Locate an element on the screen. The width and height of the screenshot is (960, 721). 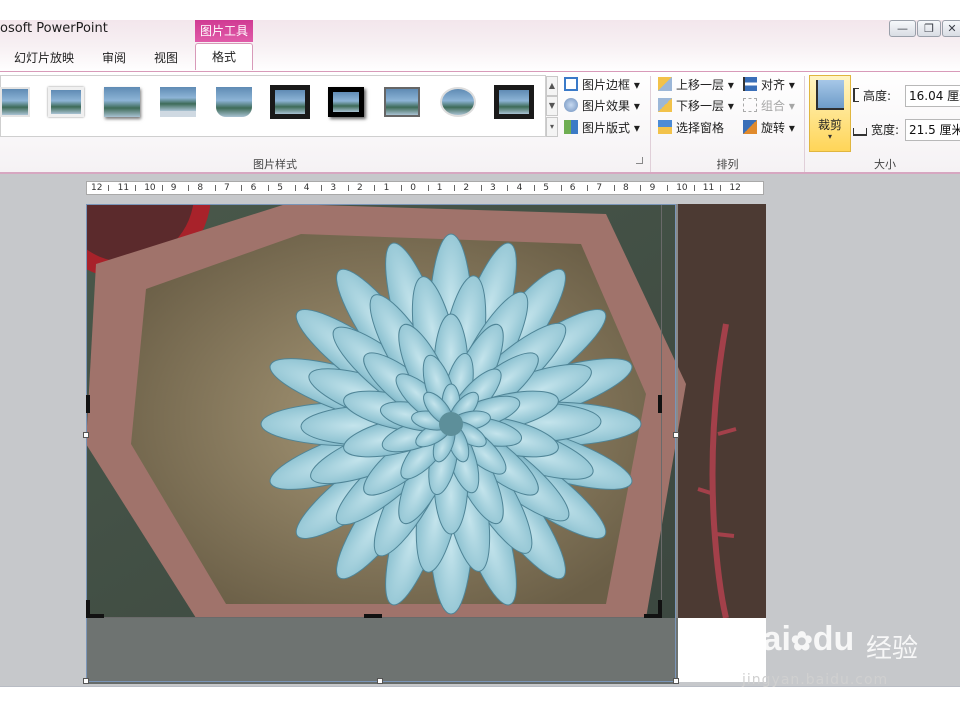
bring-forward-icon is located at coordinates (665, 84).